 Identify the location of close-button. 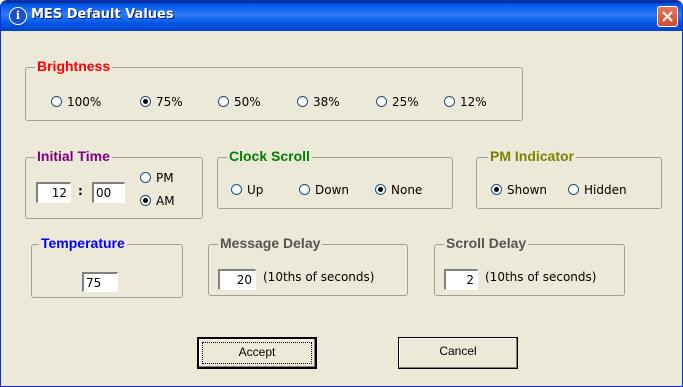
(667, 16).